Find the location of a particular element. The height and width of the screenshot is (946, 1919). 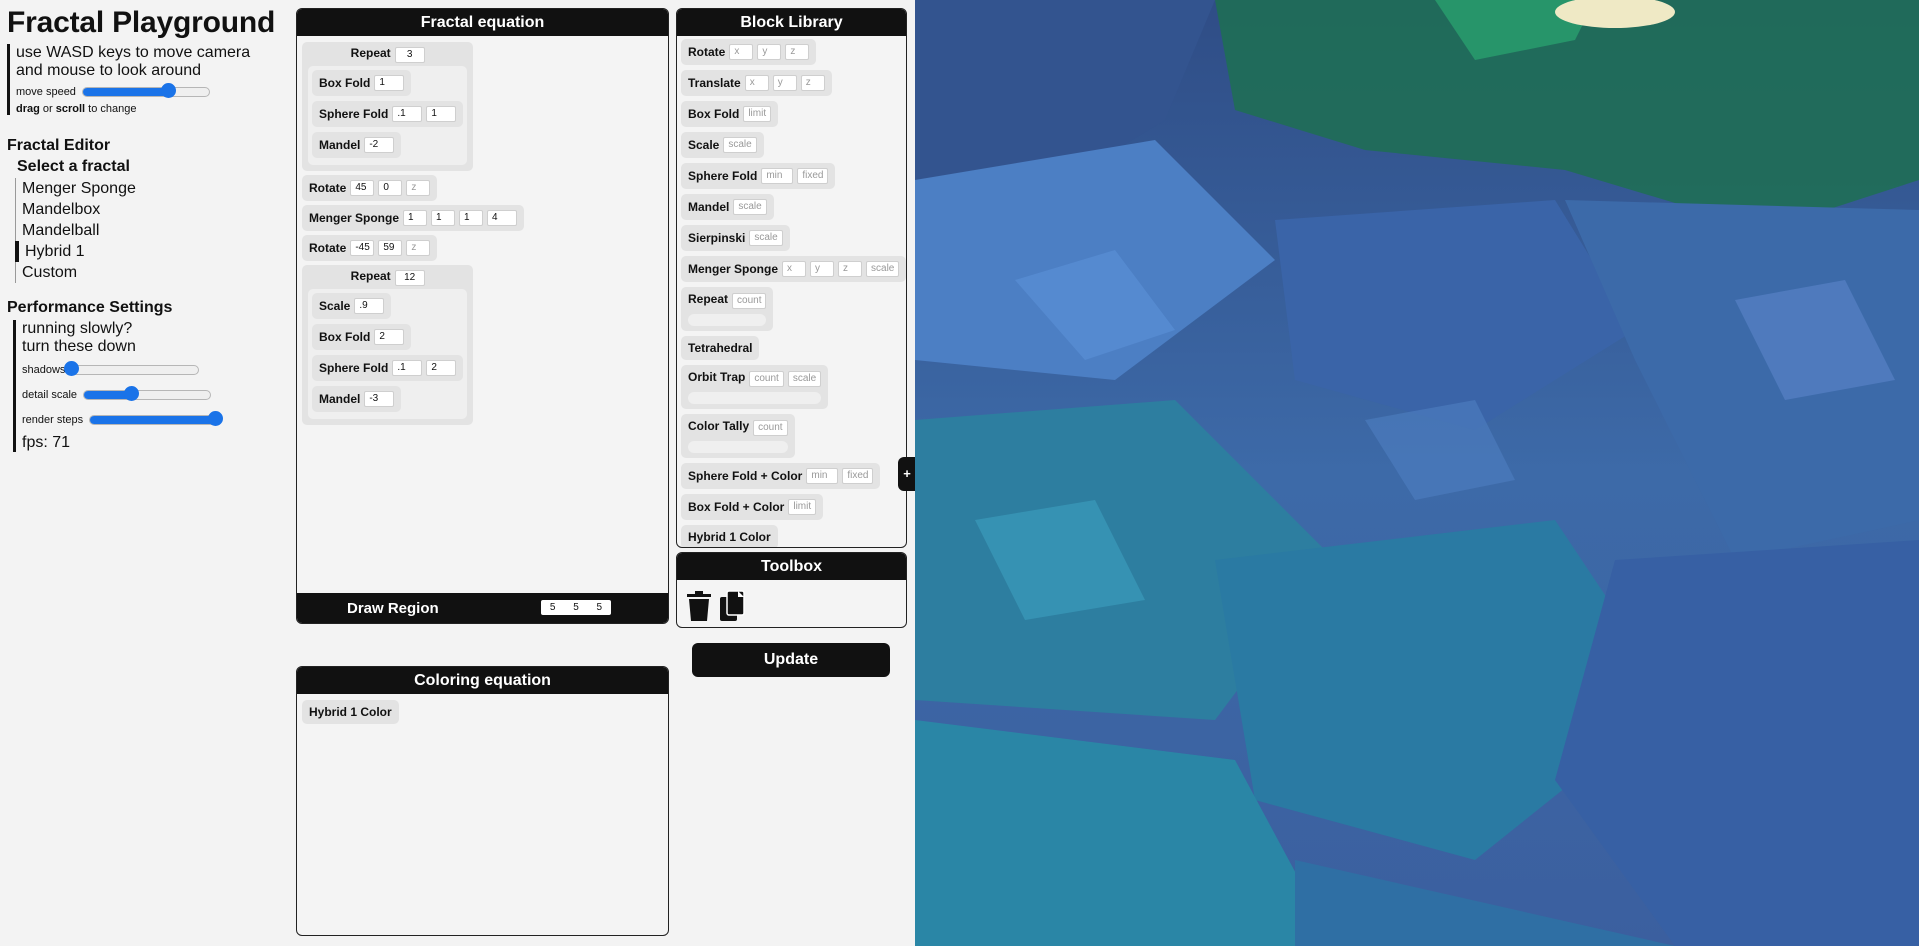

y-input: 59 is located at coordinates (390, 248).